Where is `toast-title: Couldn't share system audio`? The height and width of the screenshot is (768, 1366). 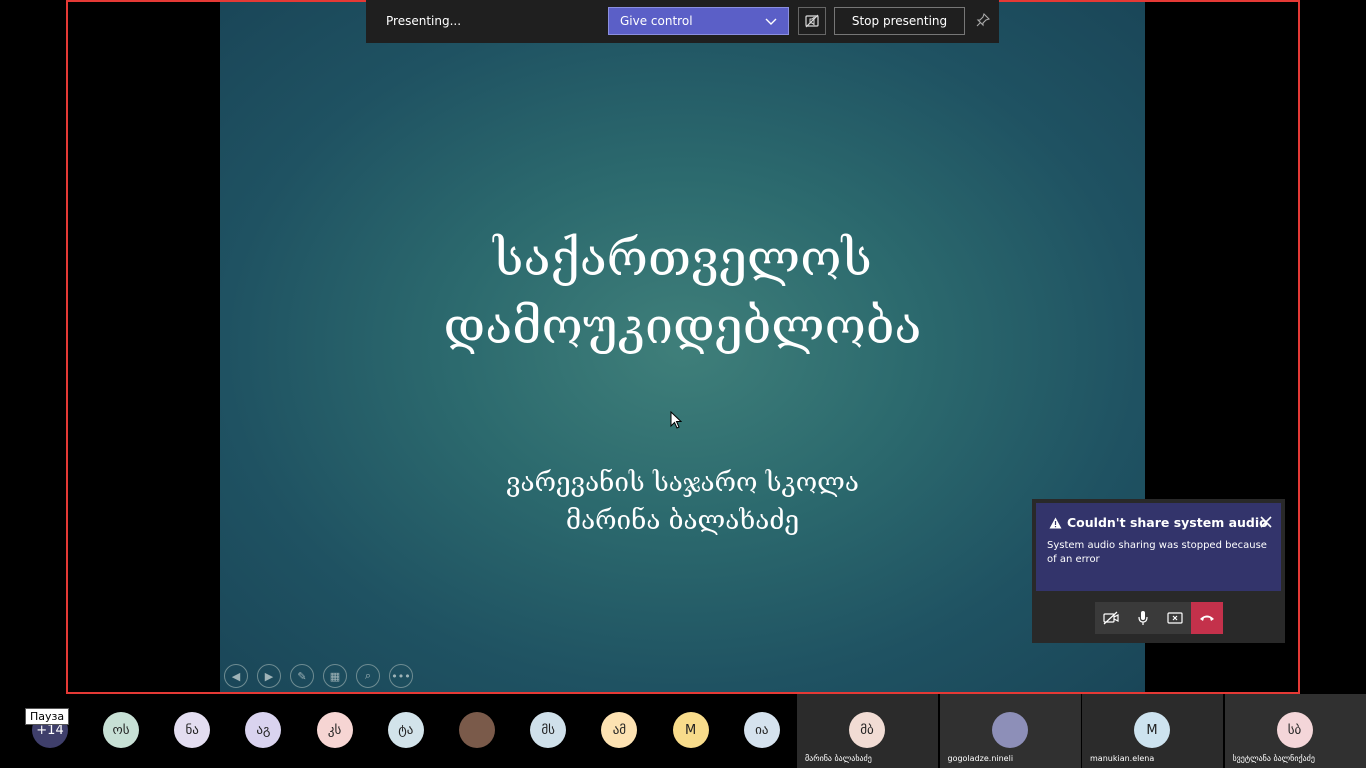
toast-title: Couldn't share system audio is located at coordinates (1167, 522).